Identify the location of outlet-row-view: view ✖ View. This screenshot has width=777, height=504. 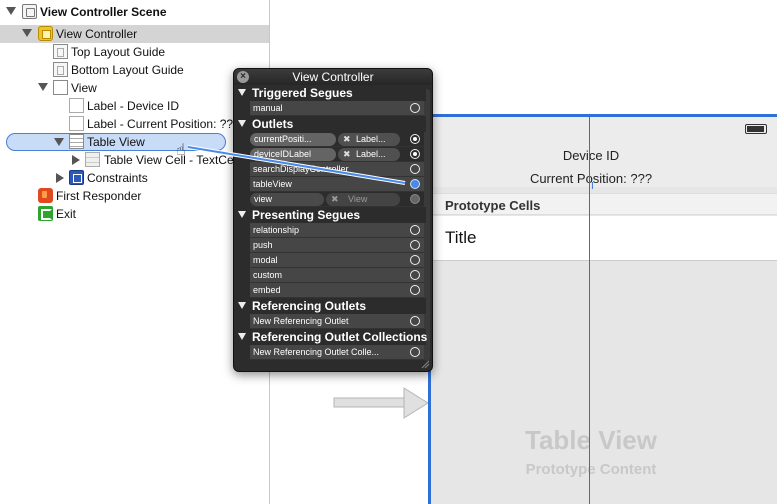
(337, 199).